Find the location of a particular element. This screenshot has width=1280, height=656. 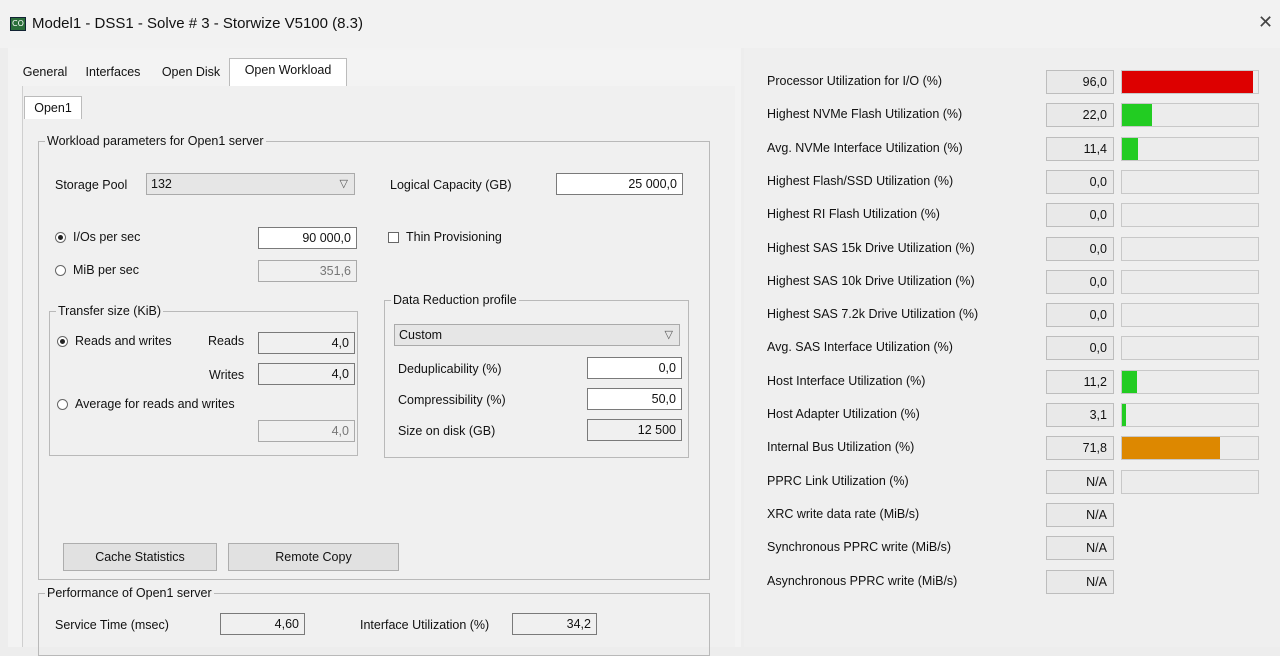

average-radio is located at coordinates (62, 404).